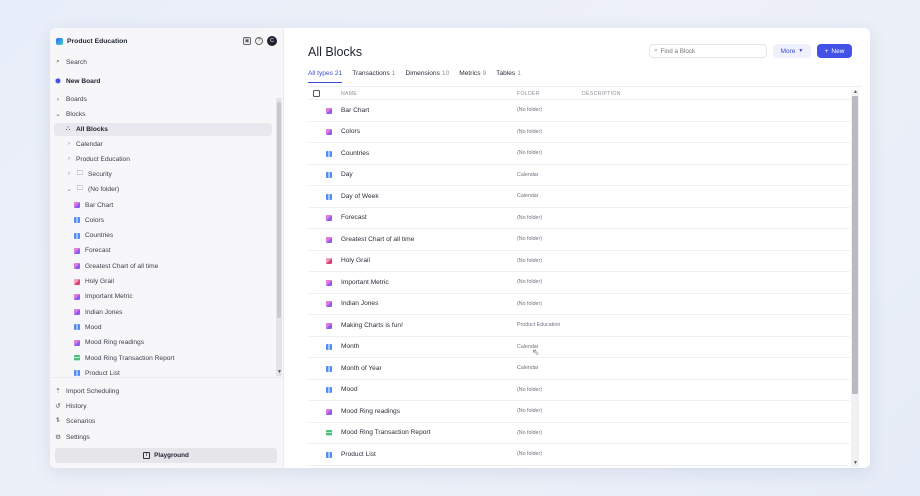  Describe the element at coordinates (320, 73) in the screenshot. I see `tab-label: All types` at that location.